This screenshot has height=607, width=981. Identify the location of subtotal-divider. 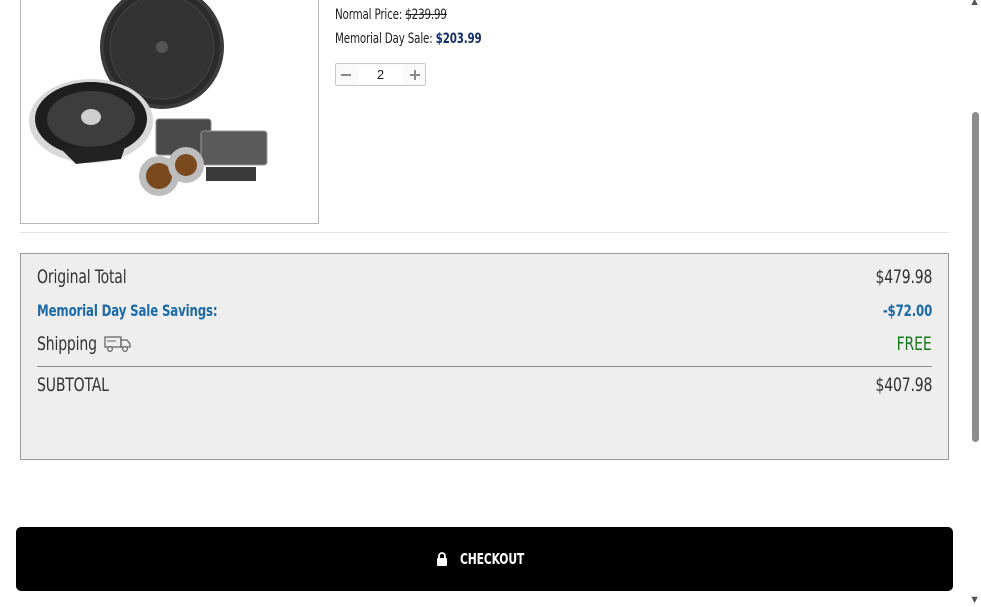
(484, 366).